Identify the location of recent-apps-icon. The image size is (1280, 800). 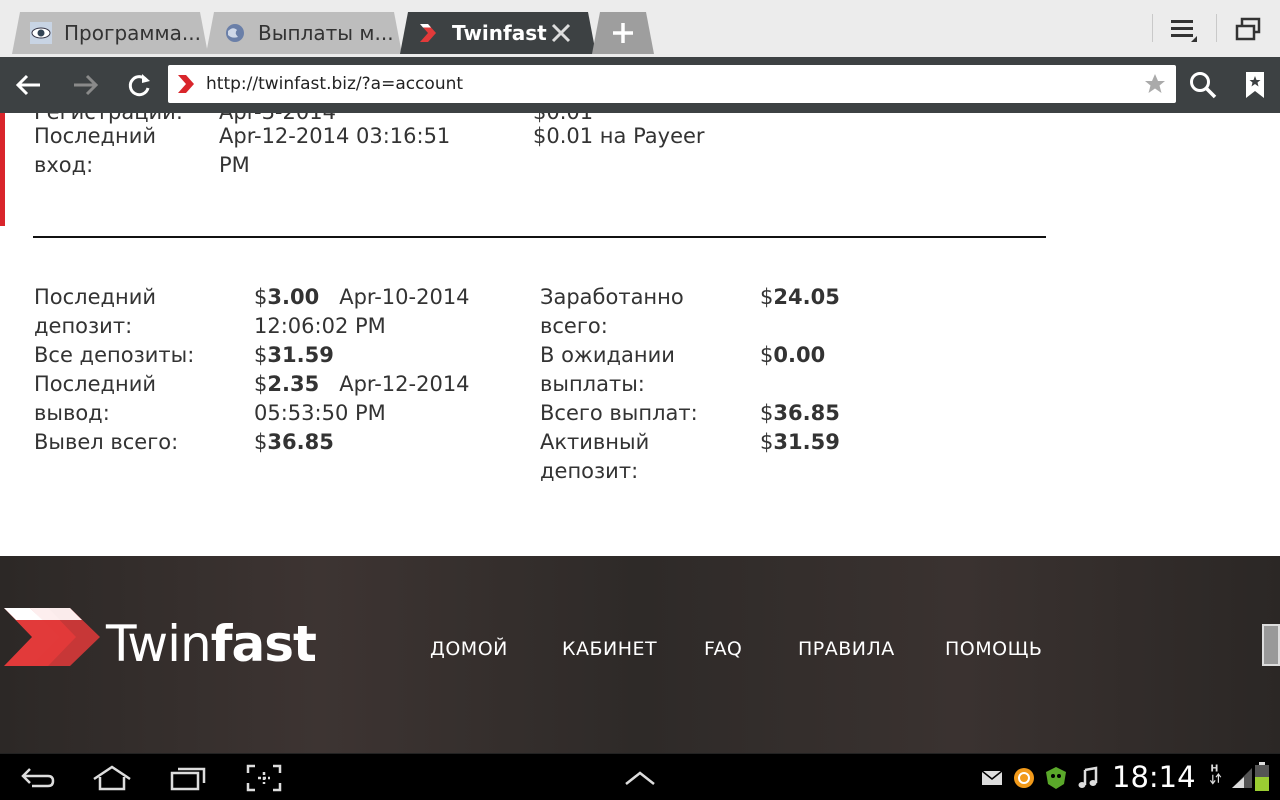
(188, 779).